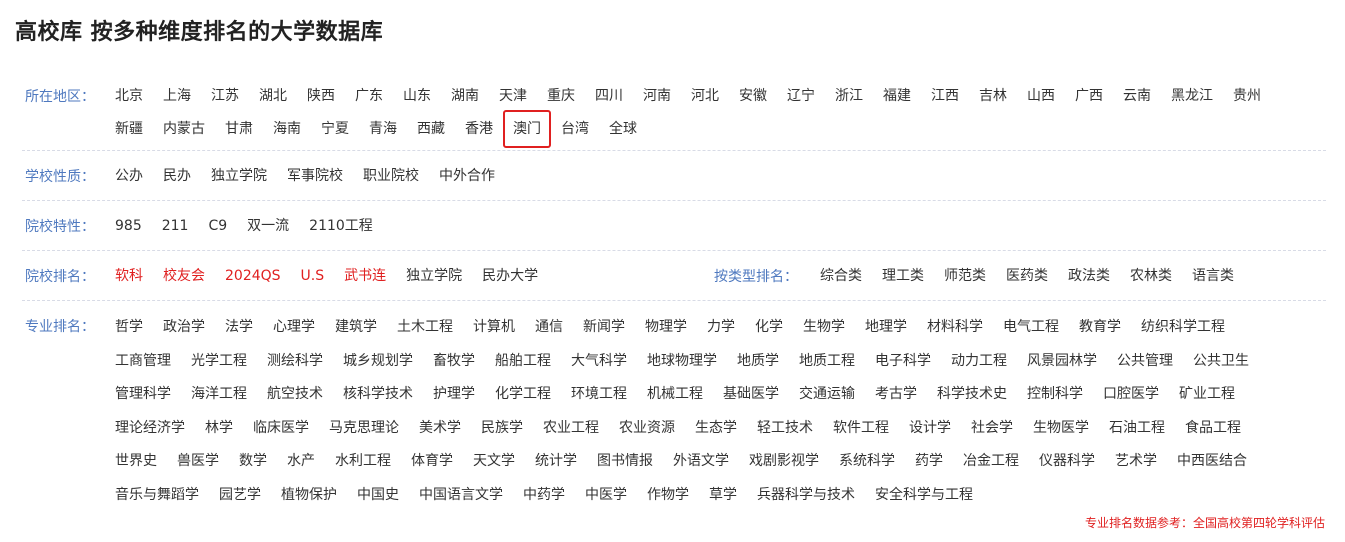  Describe the element at coordinates (198, 462) in the screenshot. I see `filter-option: 兽医学` at that location.